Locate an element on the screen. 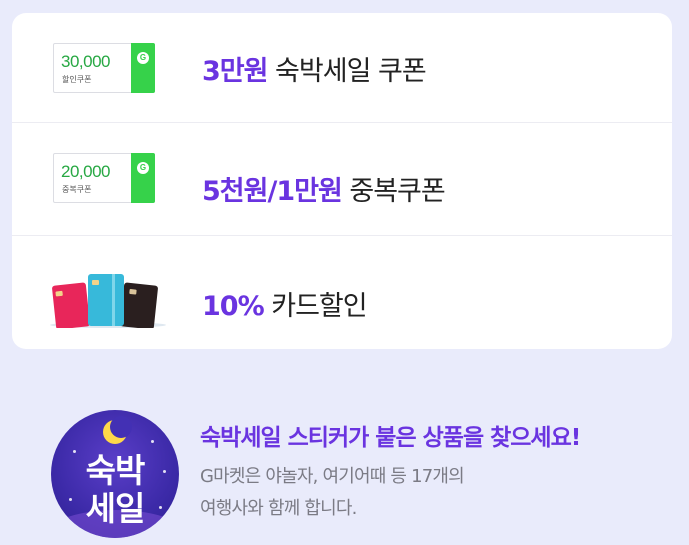 This screenshot has width=689, height=545. star-icon is located at coordinates (152, 441).